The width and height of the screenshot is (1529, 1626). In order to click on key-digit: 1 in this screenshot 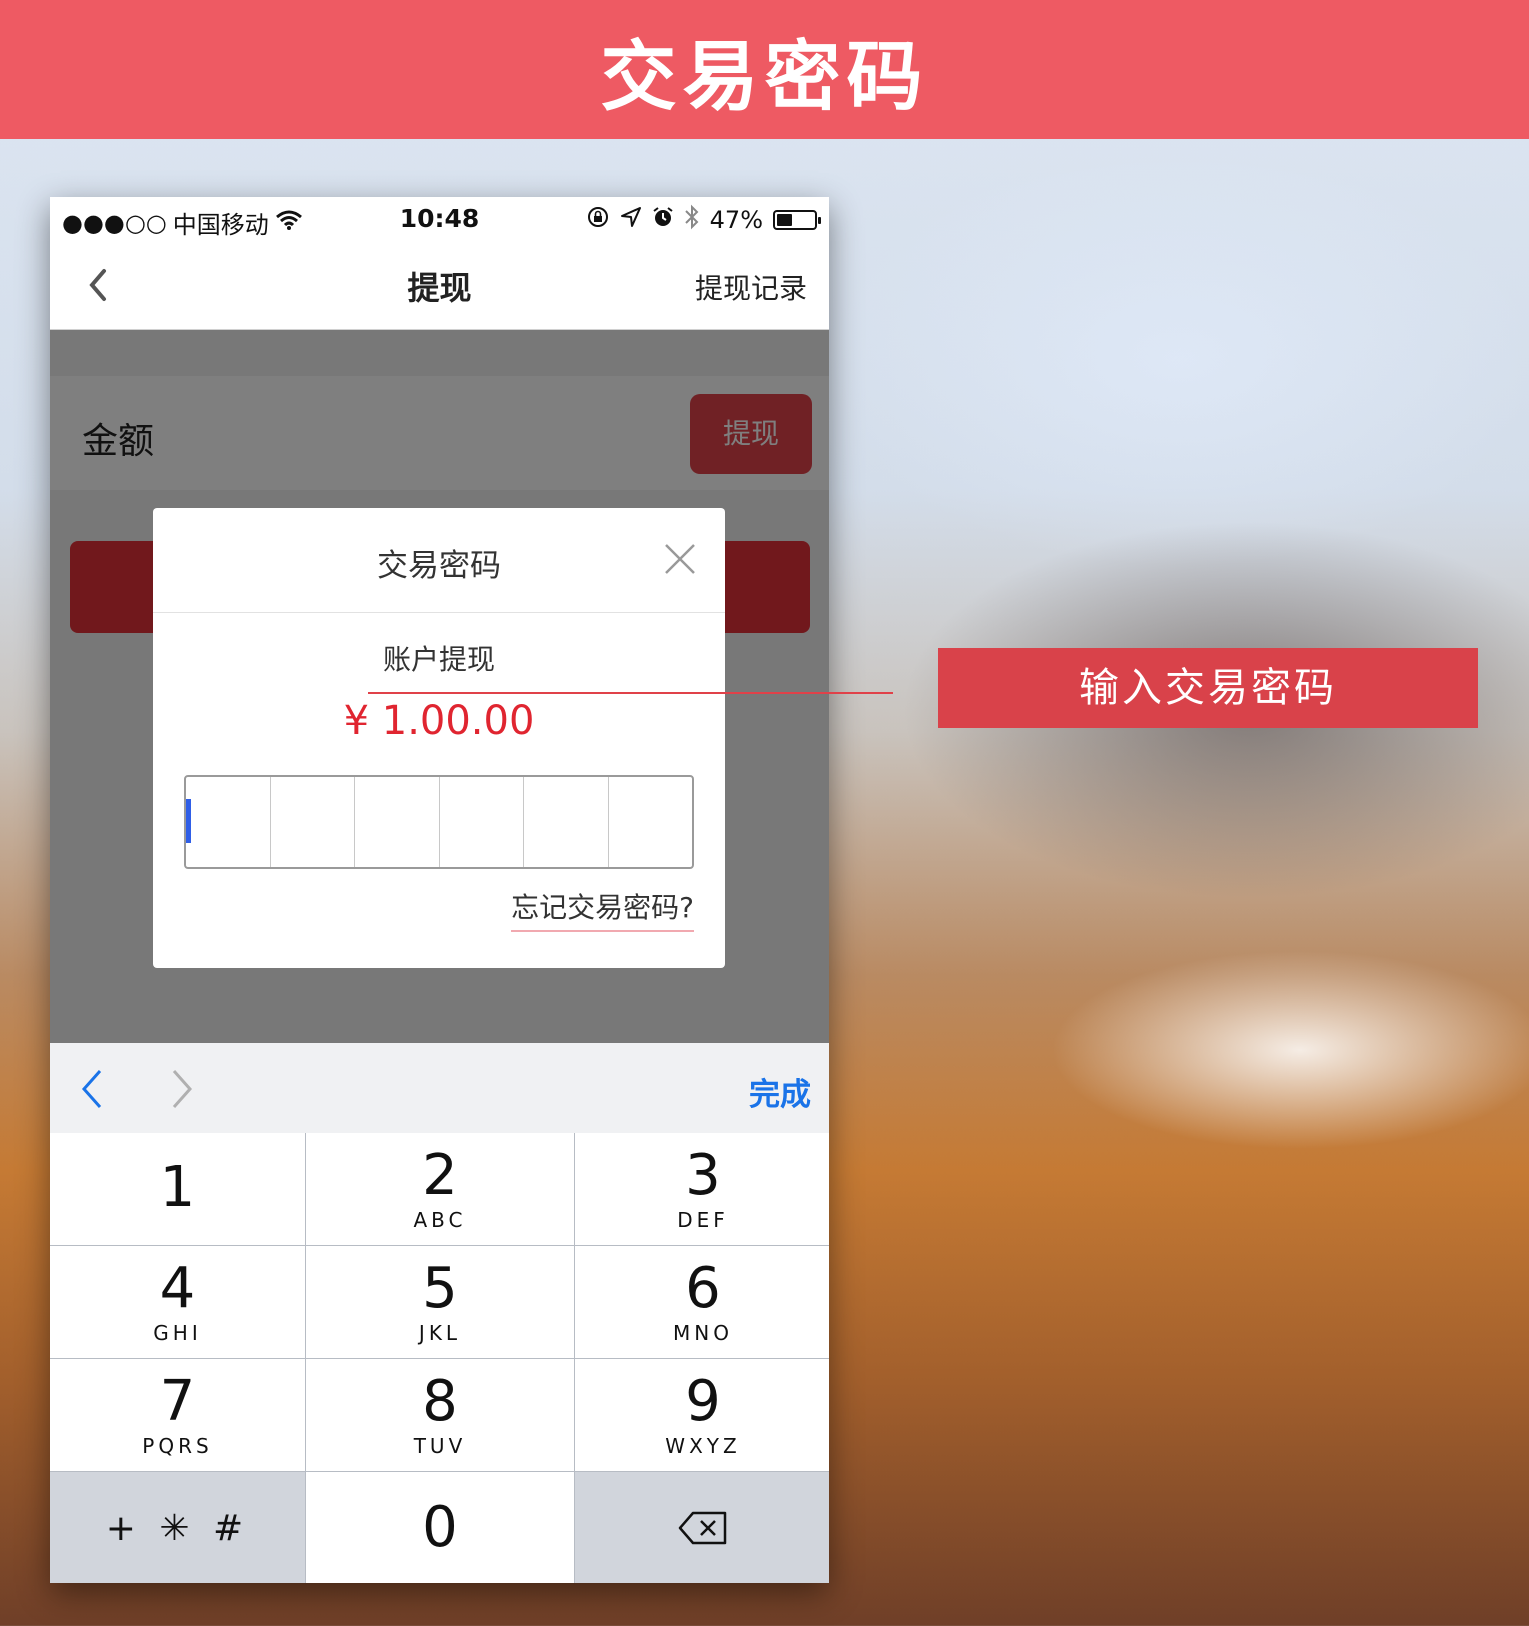, I will do `click(177, 1187)`.